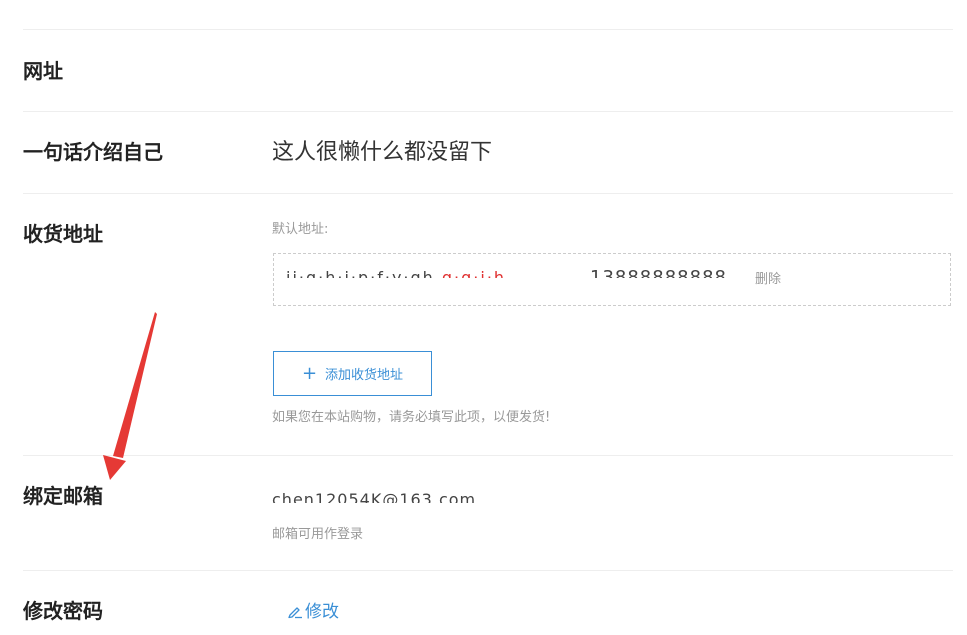 This screenshot has height=635, width=967. I want to click on website-label: 网址, so click(43, 71).